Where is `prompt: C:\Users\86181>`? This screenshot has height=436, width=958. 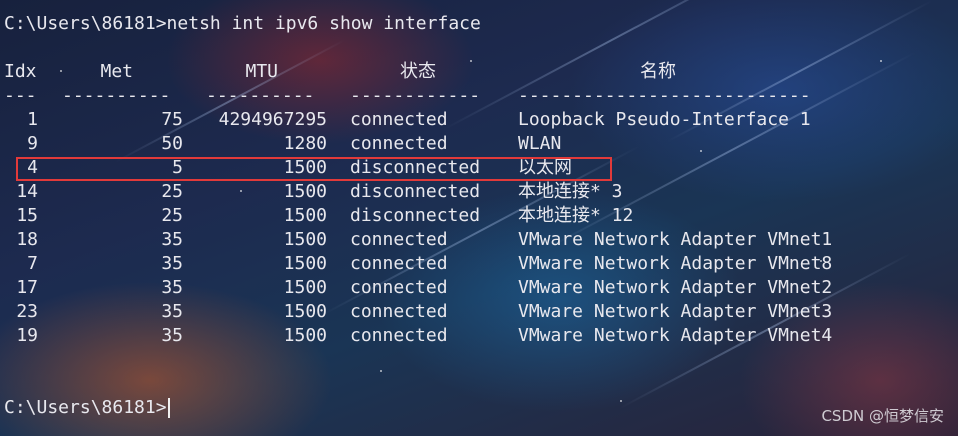 prompt: C:\Users\86181> is located at coordinates (85, 407).